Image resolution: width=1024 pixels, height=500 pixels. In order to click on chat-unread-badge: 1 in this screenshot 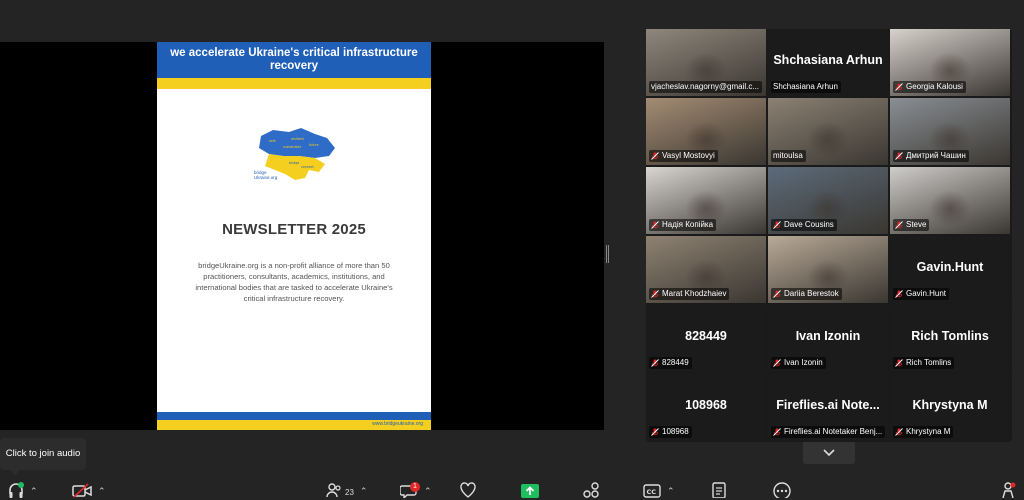, I will do `click(415, 487)`.